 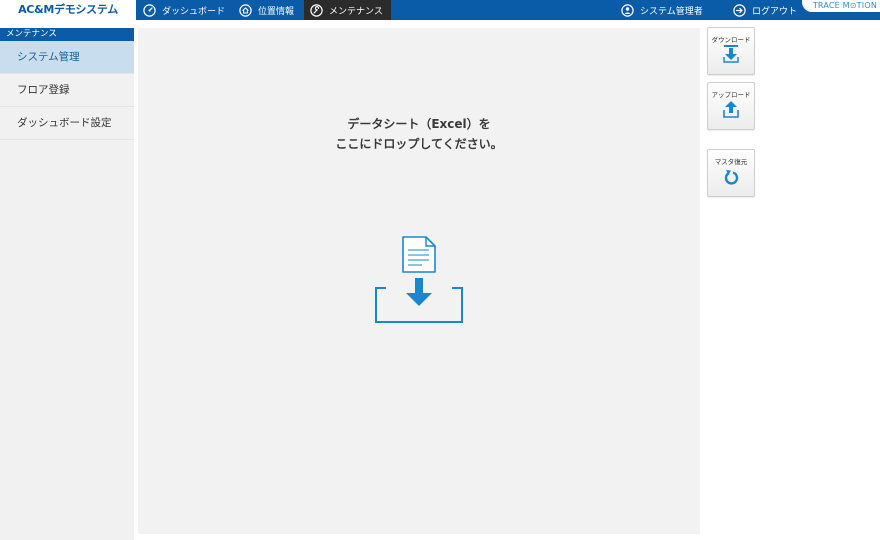 What do you see at coordinates (731, 162) in the screenshot?
I see `restore-master-button-label: マスタ復元` at bounding box center [731, 162].